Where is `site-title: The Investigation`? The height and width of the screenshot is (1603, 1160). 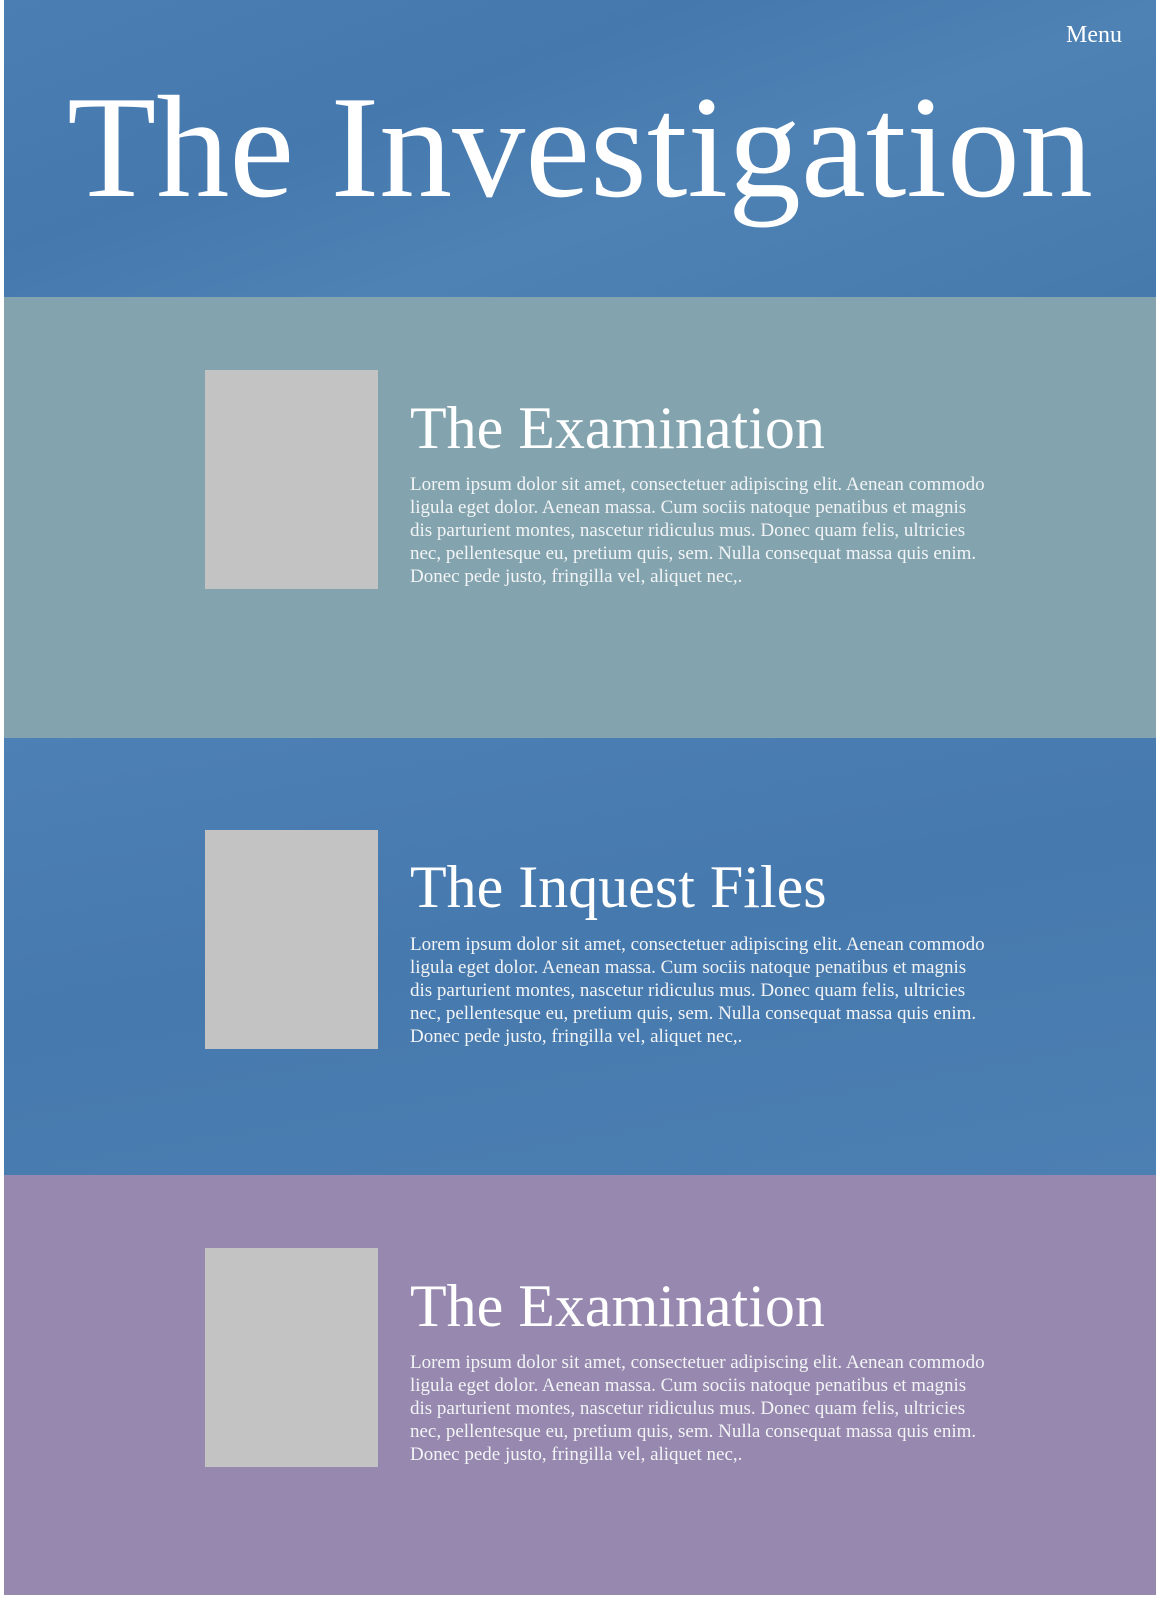
site-title: The Investigation is located at coordinates (580, 147).